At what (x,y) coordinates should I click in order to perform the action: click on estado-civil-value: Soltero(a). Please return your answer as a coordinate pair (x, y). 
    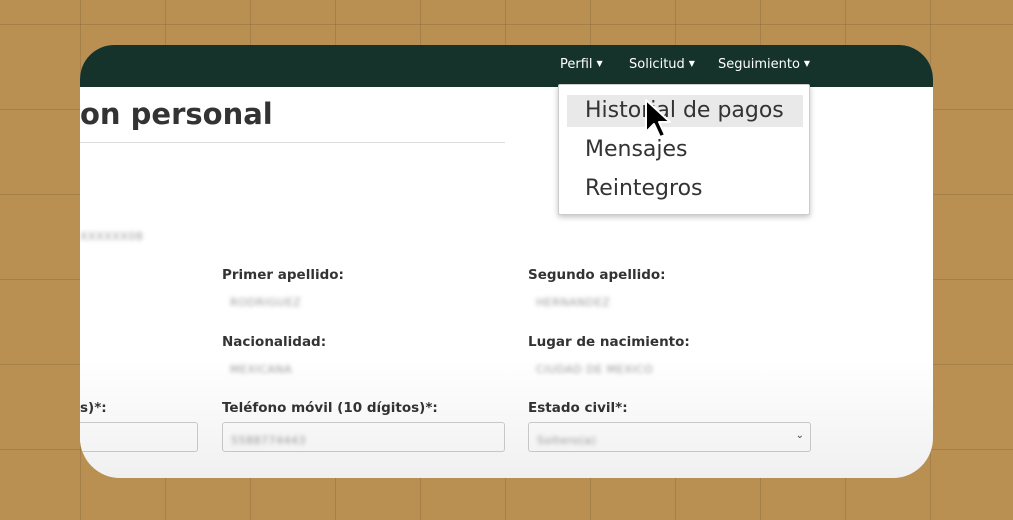
    Looking at the image, I should click on (567, 440).